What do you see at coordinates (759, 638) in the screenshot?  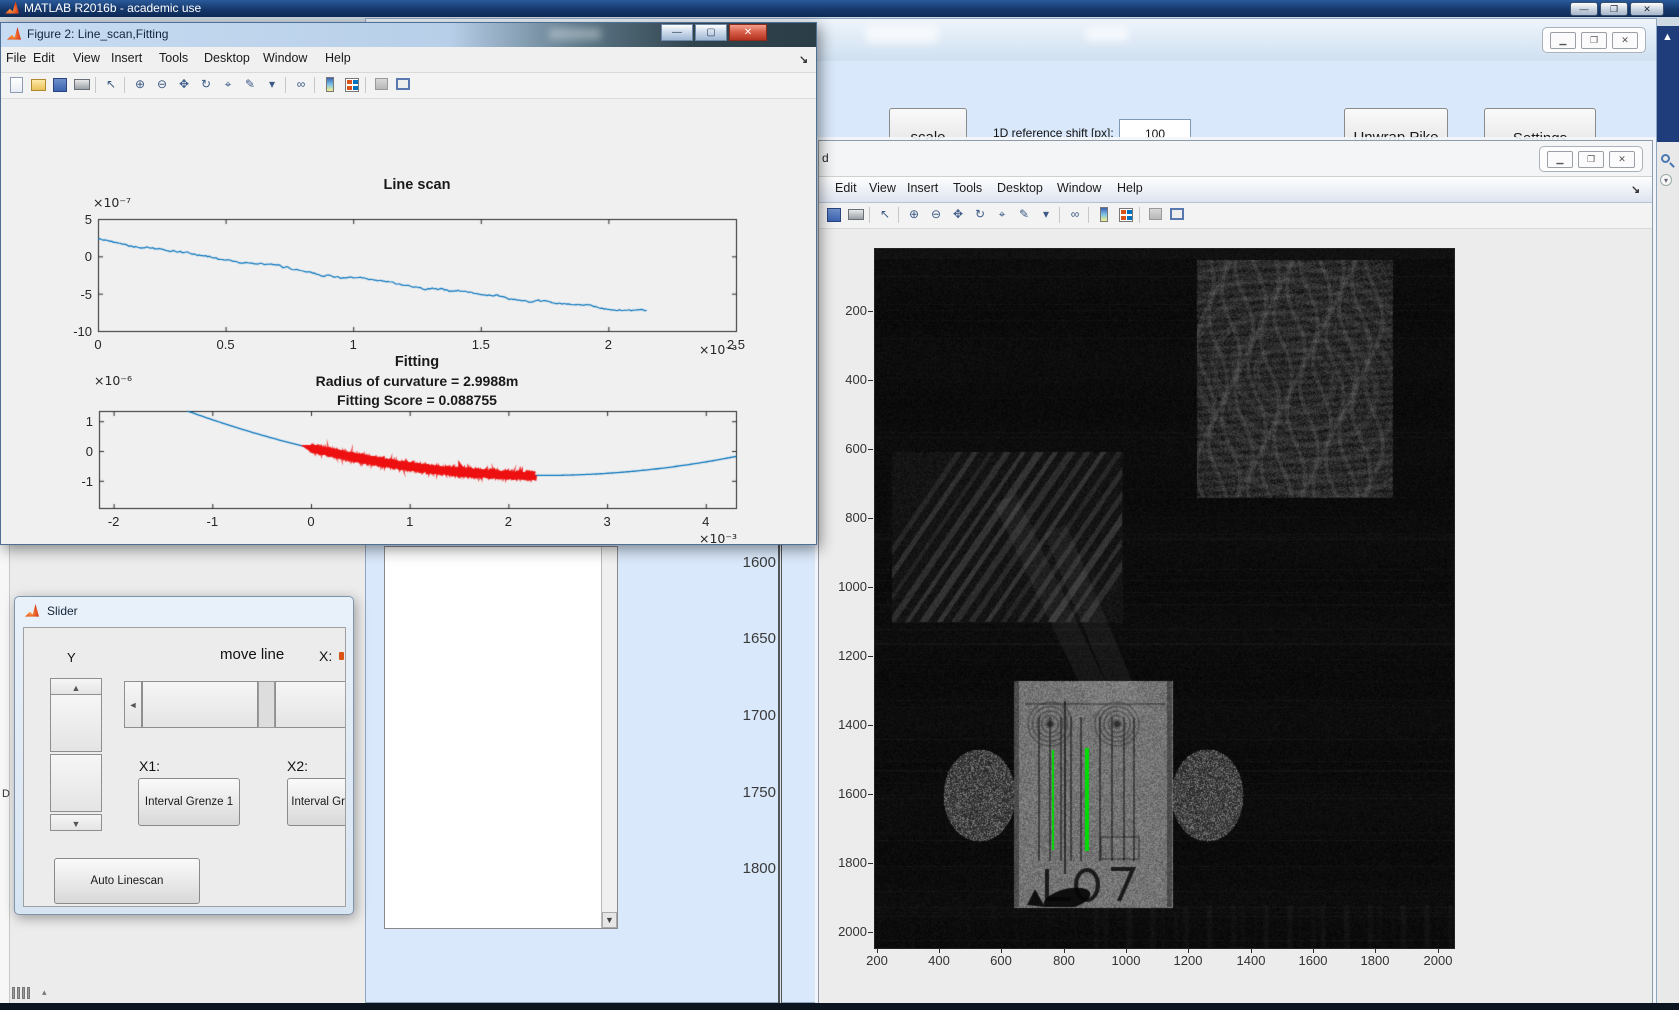 I see `ruler-tick: 1650` at bounding box center [759, 638].